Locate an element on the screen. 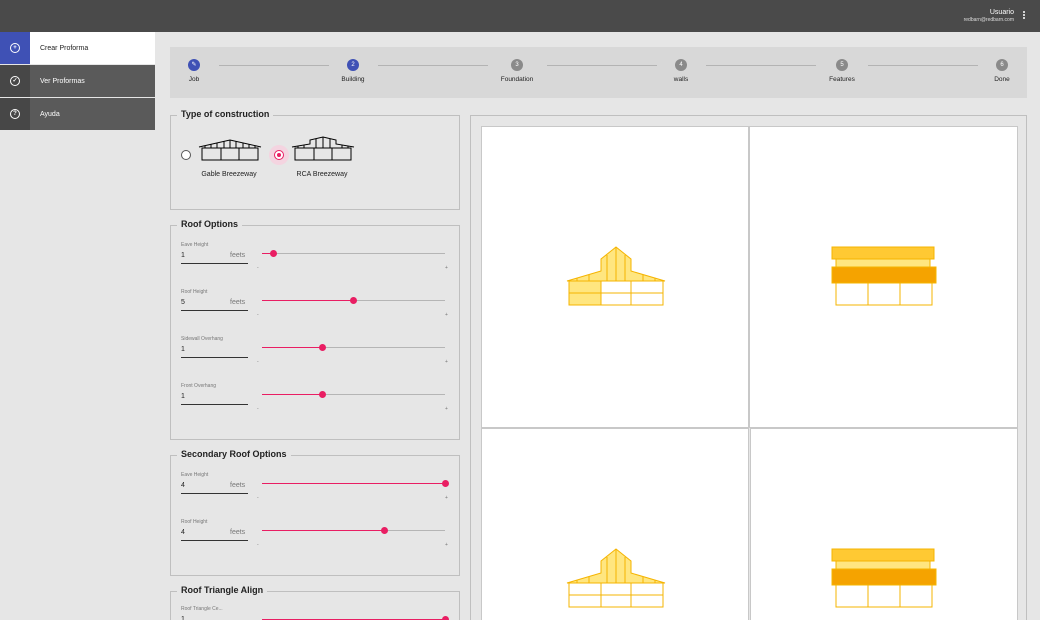 Image resolution: width=1040 pixels, height=620 pixels. user-info: Usuario redbarn@redbarn.com is located at coordinates (989, 16).